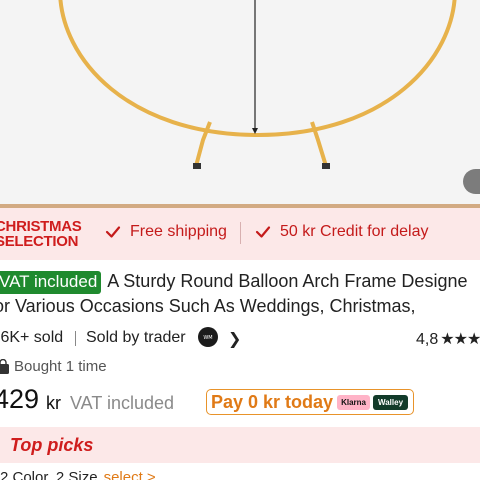 This screenshot has height=480, width=480. I want to click on chevron-right-icon: ❯, so click(234, 339).